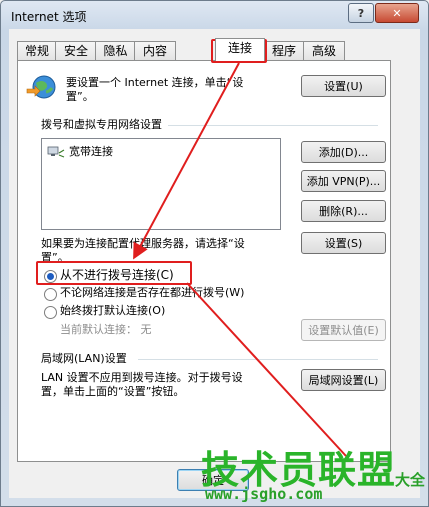 The height and width of the screenshot is (507, 429). I want to click on watermark-url: www.jsgho.com, so click(264, 494).